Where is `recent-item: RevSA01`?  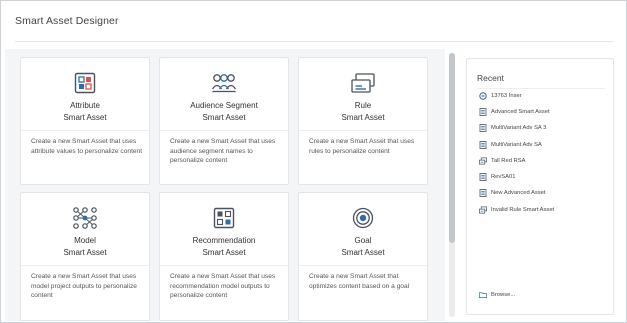
recent-item: RevSA01 is located at coordinates (497, 177).